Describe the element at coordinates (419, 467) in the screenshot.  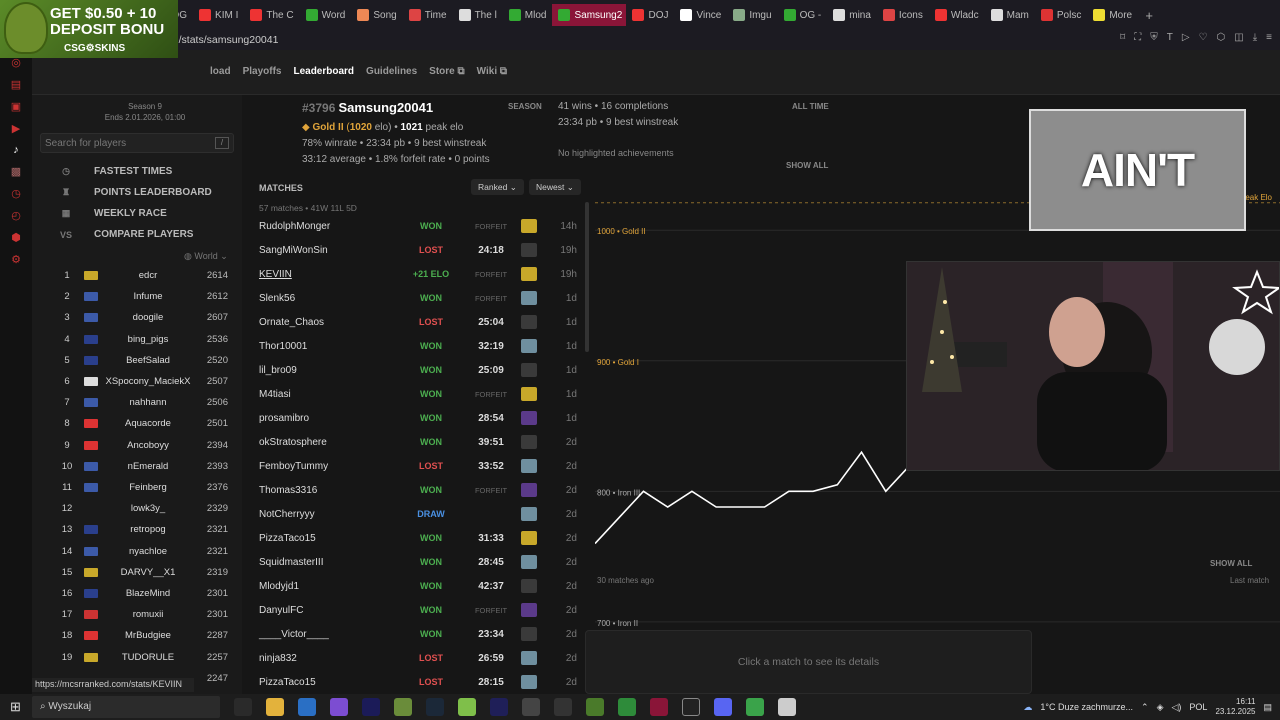
I see `match-row: FemboyTummy LOST 33:52 2d` at that location.